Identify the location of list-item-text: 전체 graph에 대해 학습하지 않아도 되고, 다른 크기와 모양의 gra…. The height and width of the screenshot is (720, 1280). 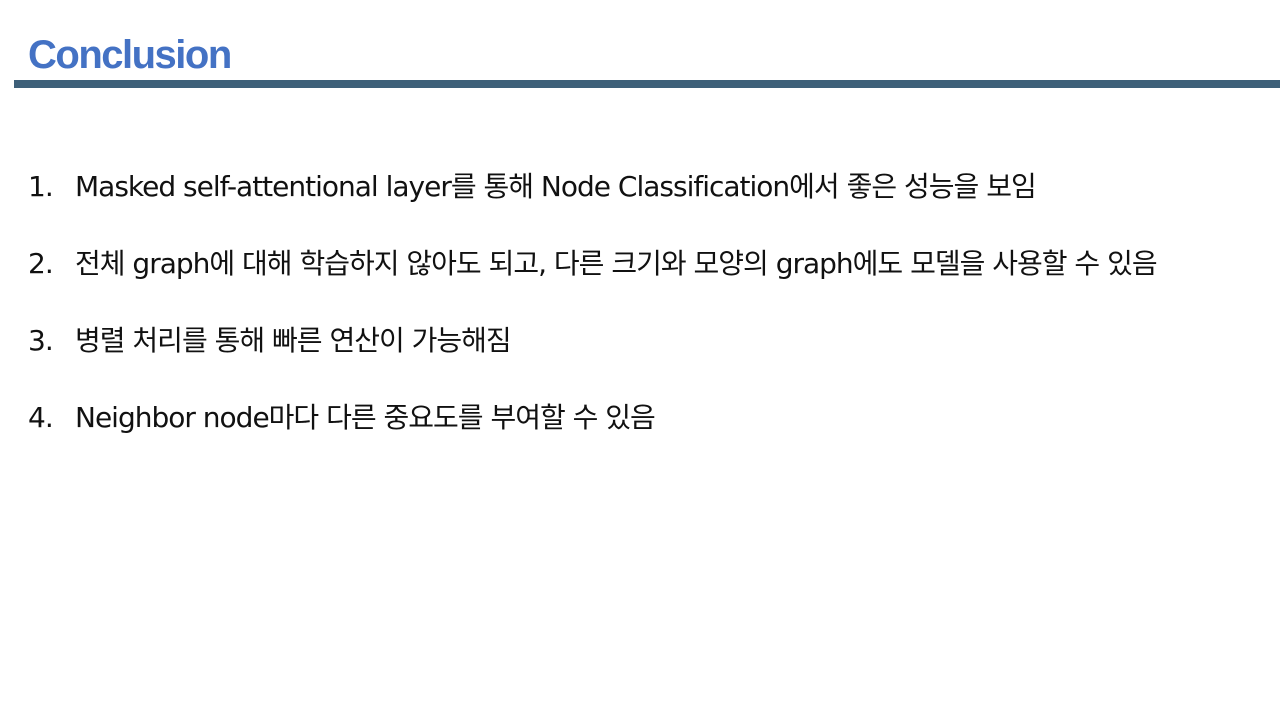
(616, 263).